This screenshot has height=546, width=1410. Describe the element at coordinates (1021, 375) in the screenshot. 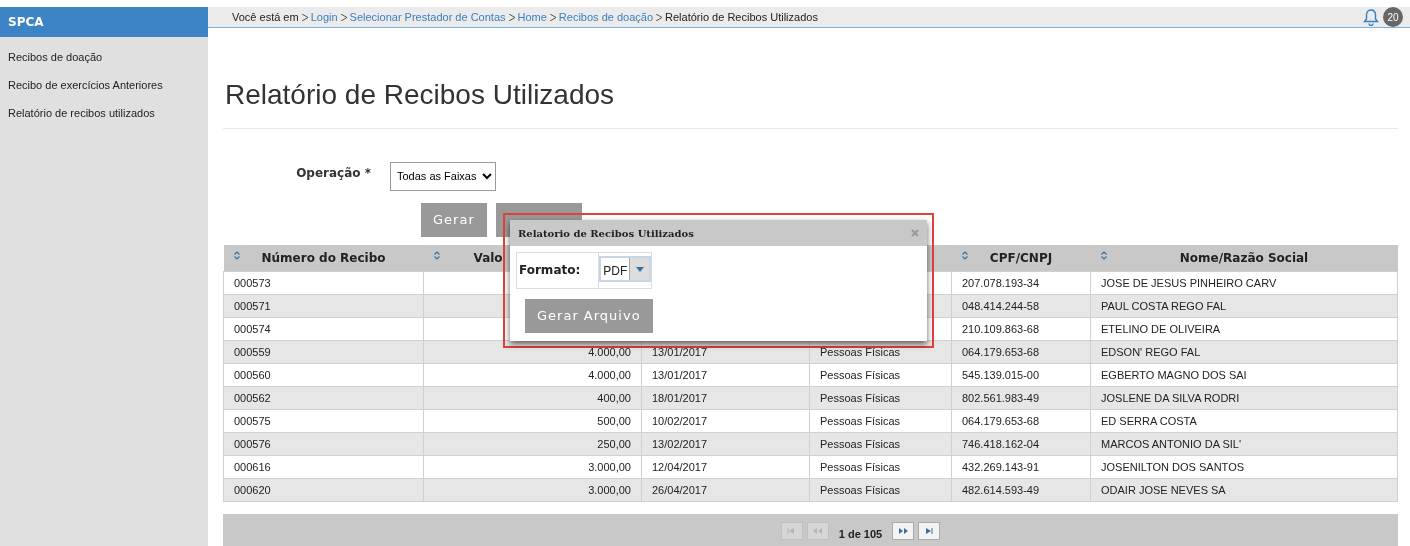

I see `table-cell: 545.139.015-00` at that location.